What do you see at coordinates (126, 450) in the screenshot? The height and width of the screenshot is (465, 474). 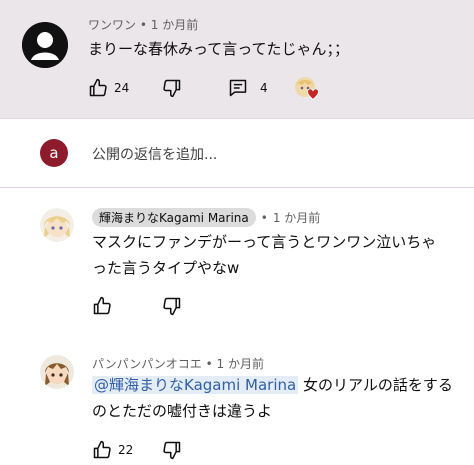 I see `like-count: 22` at bounding box center [126, 450].